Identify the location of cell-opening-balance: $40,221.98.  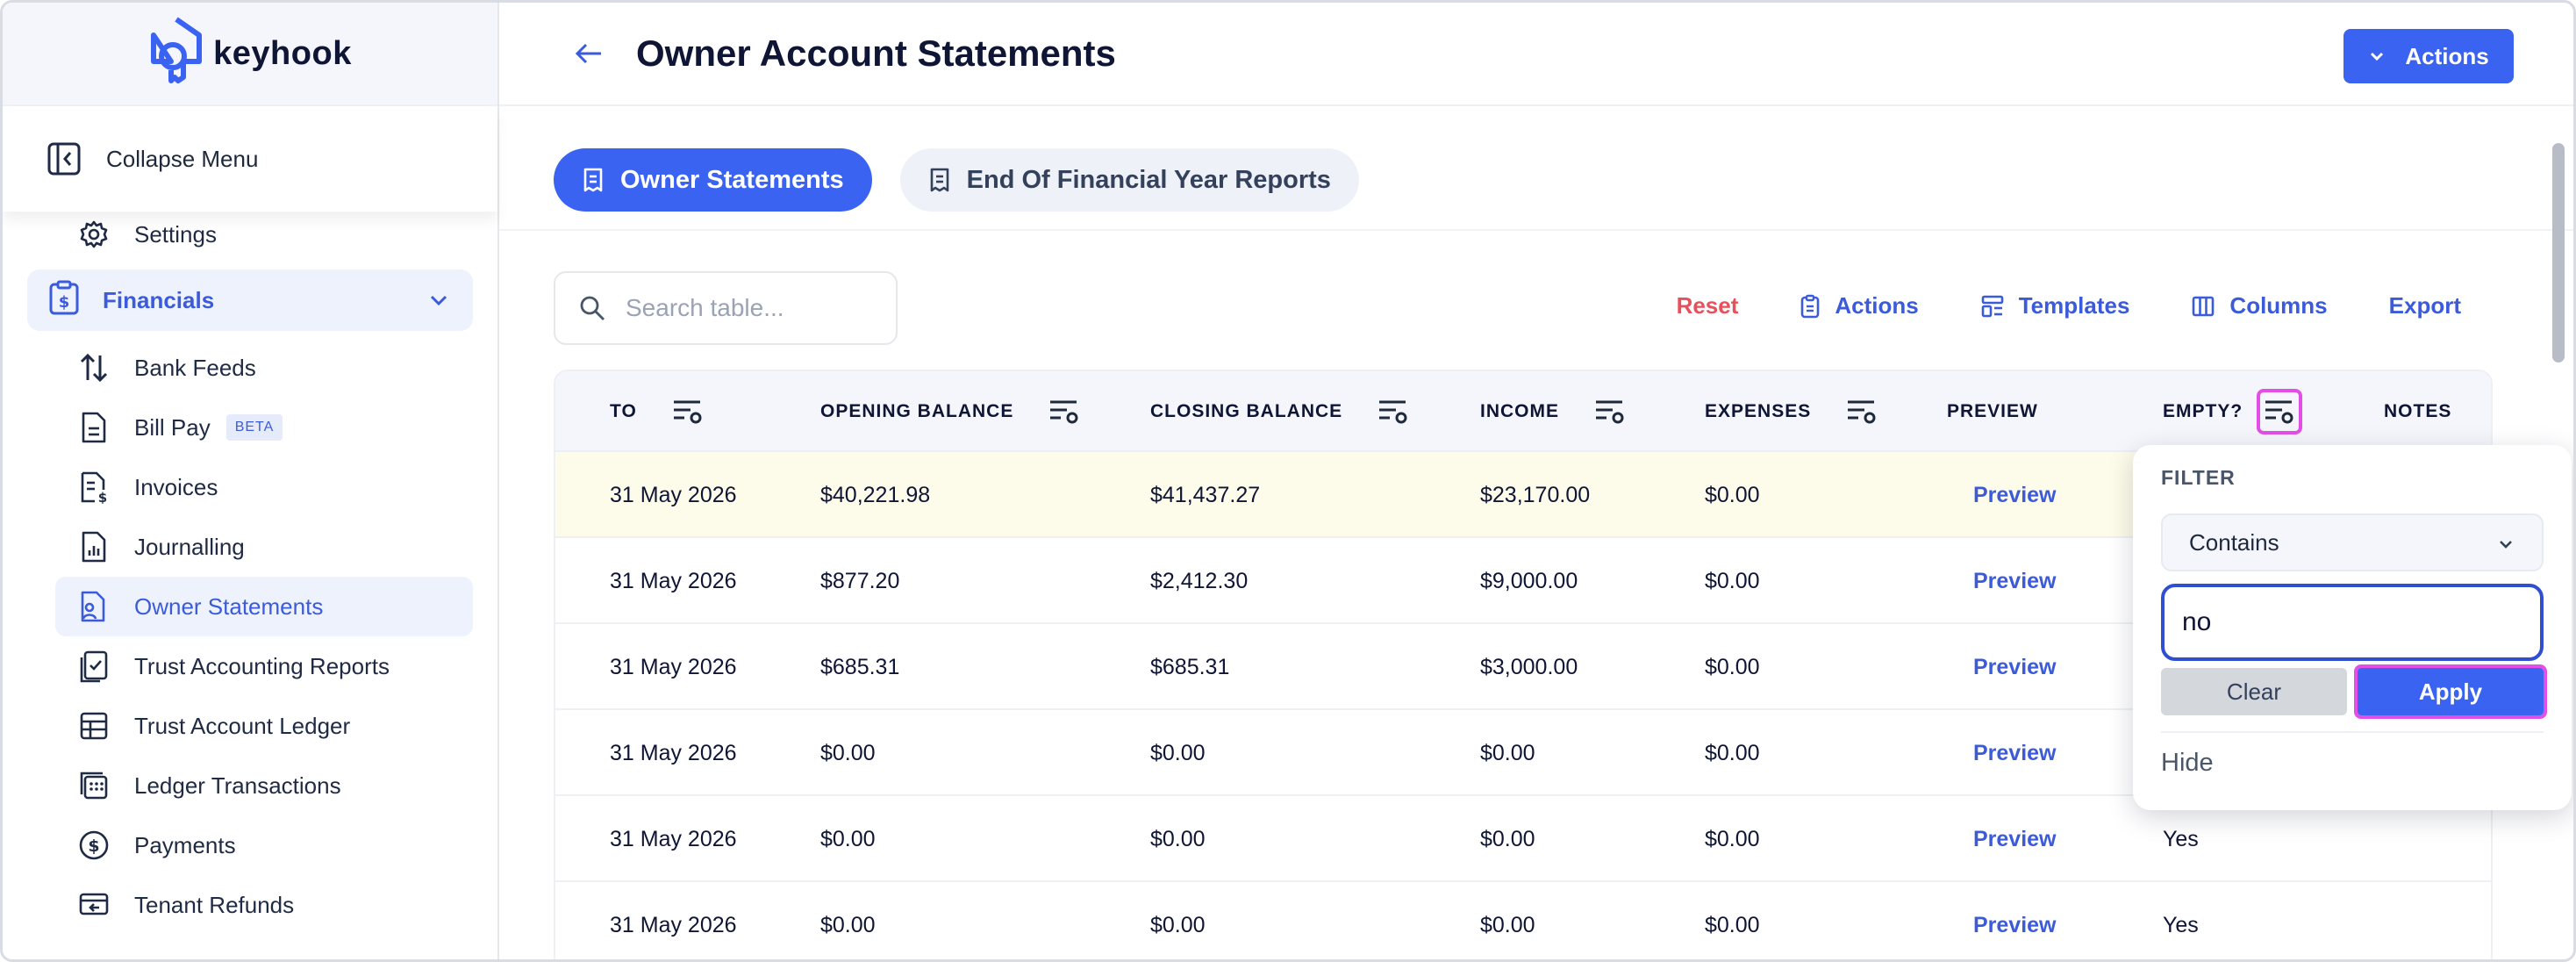
(875, 495).